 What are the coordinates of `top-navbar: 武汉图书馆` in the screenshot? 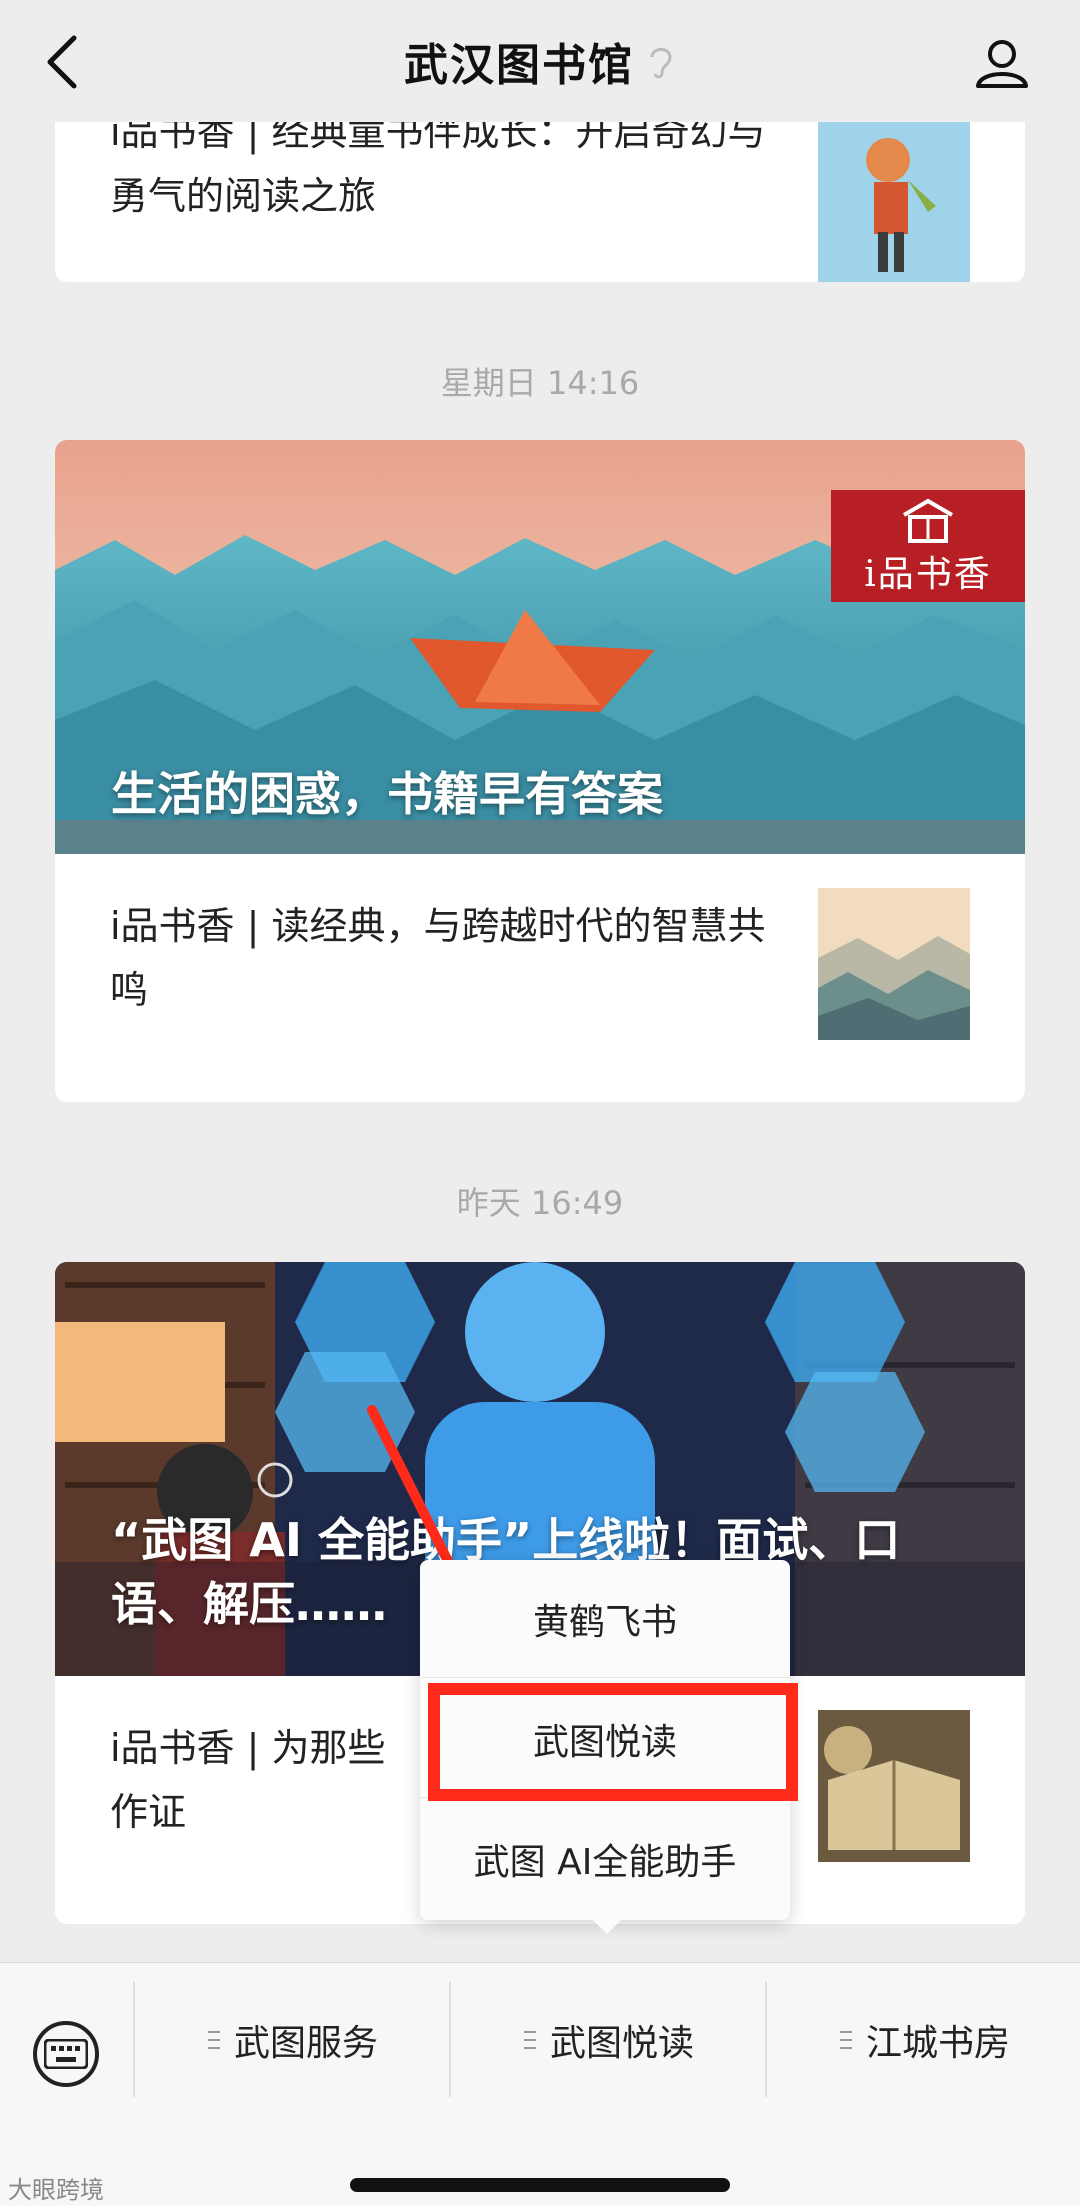 It's located at (540, 61).